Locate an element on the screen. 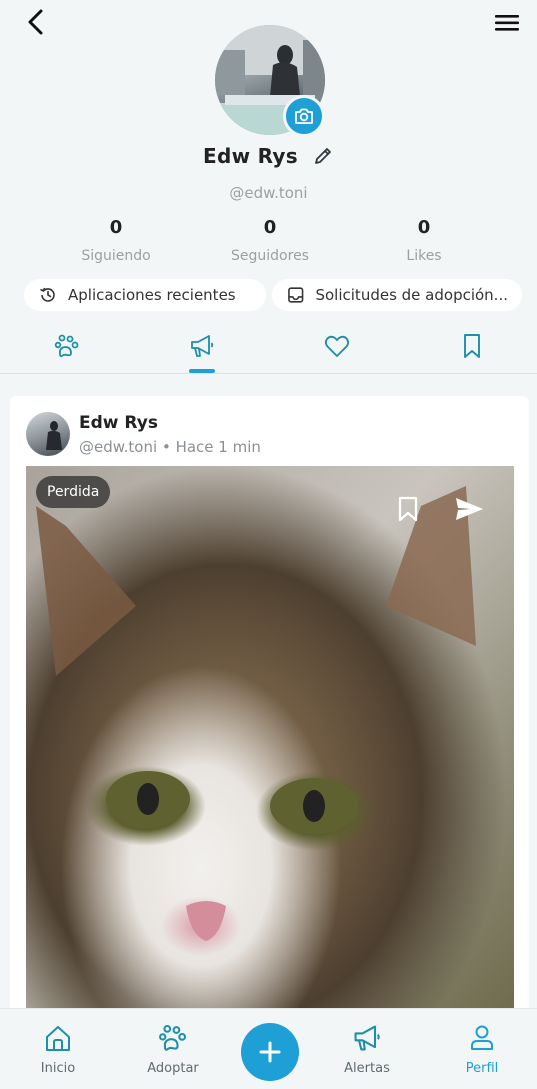 This screenshot has height=1089, width=537. user-icon is located at coordinates (482, 1037).